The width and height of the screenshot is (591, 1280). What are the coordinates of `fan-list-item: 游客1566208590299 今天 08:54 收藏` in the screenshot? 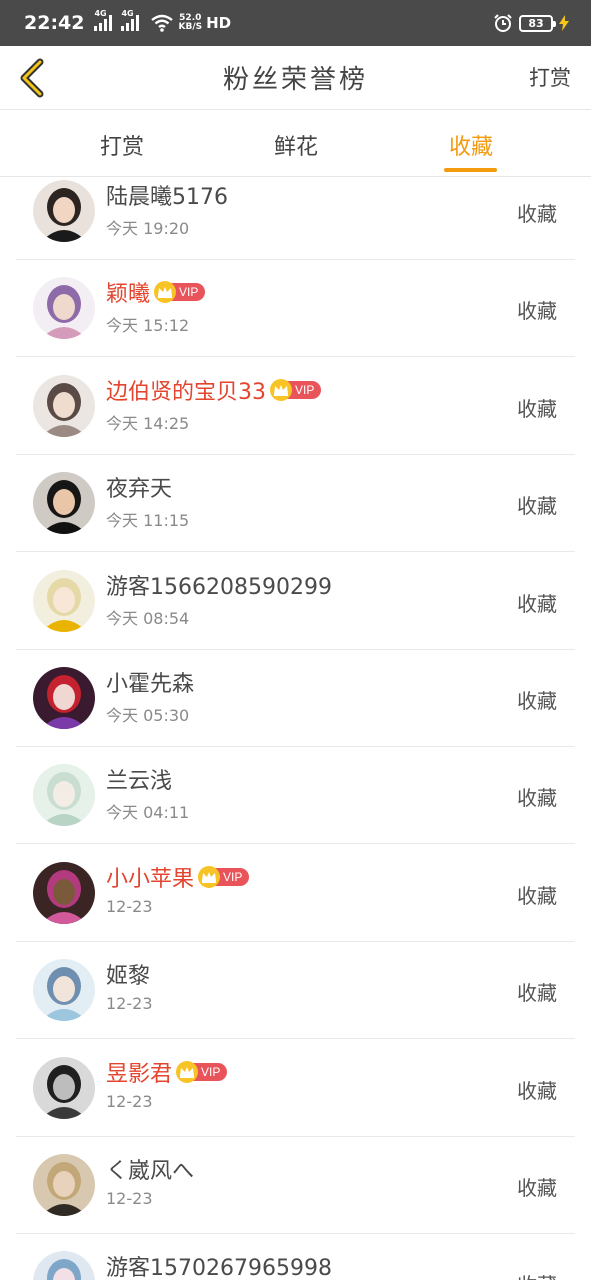 It's located at (295, 601).